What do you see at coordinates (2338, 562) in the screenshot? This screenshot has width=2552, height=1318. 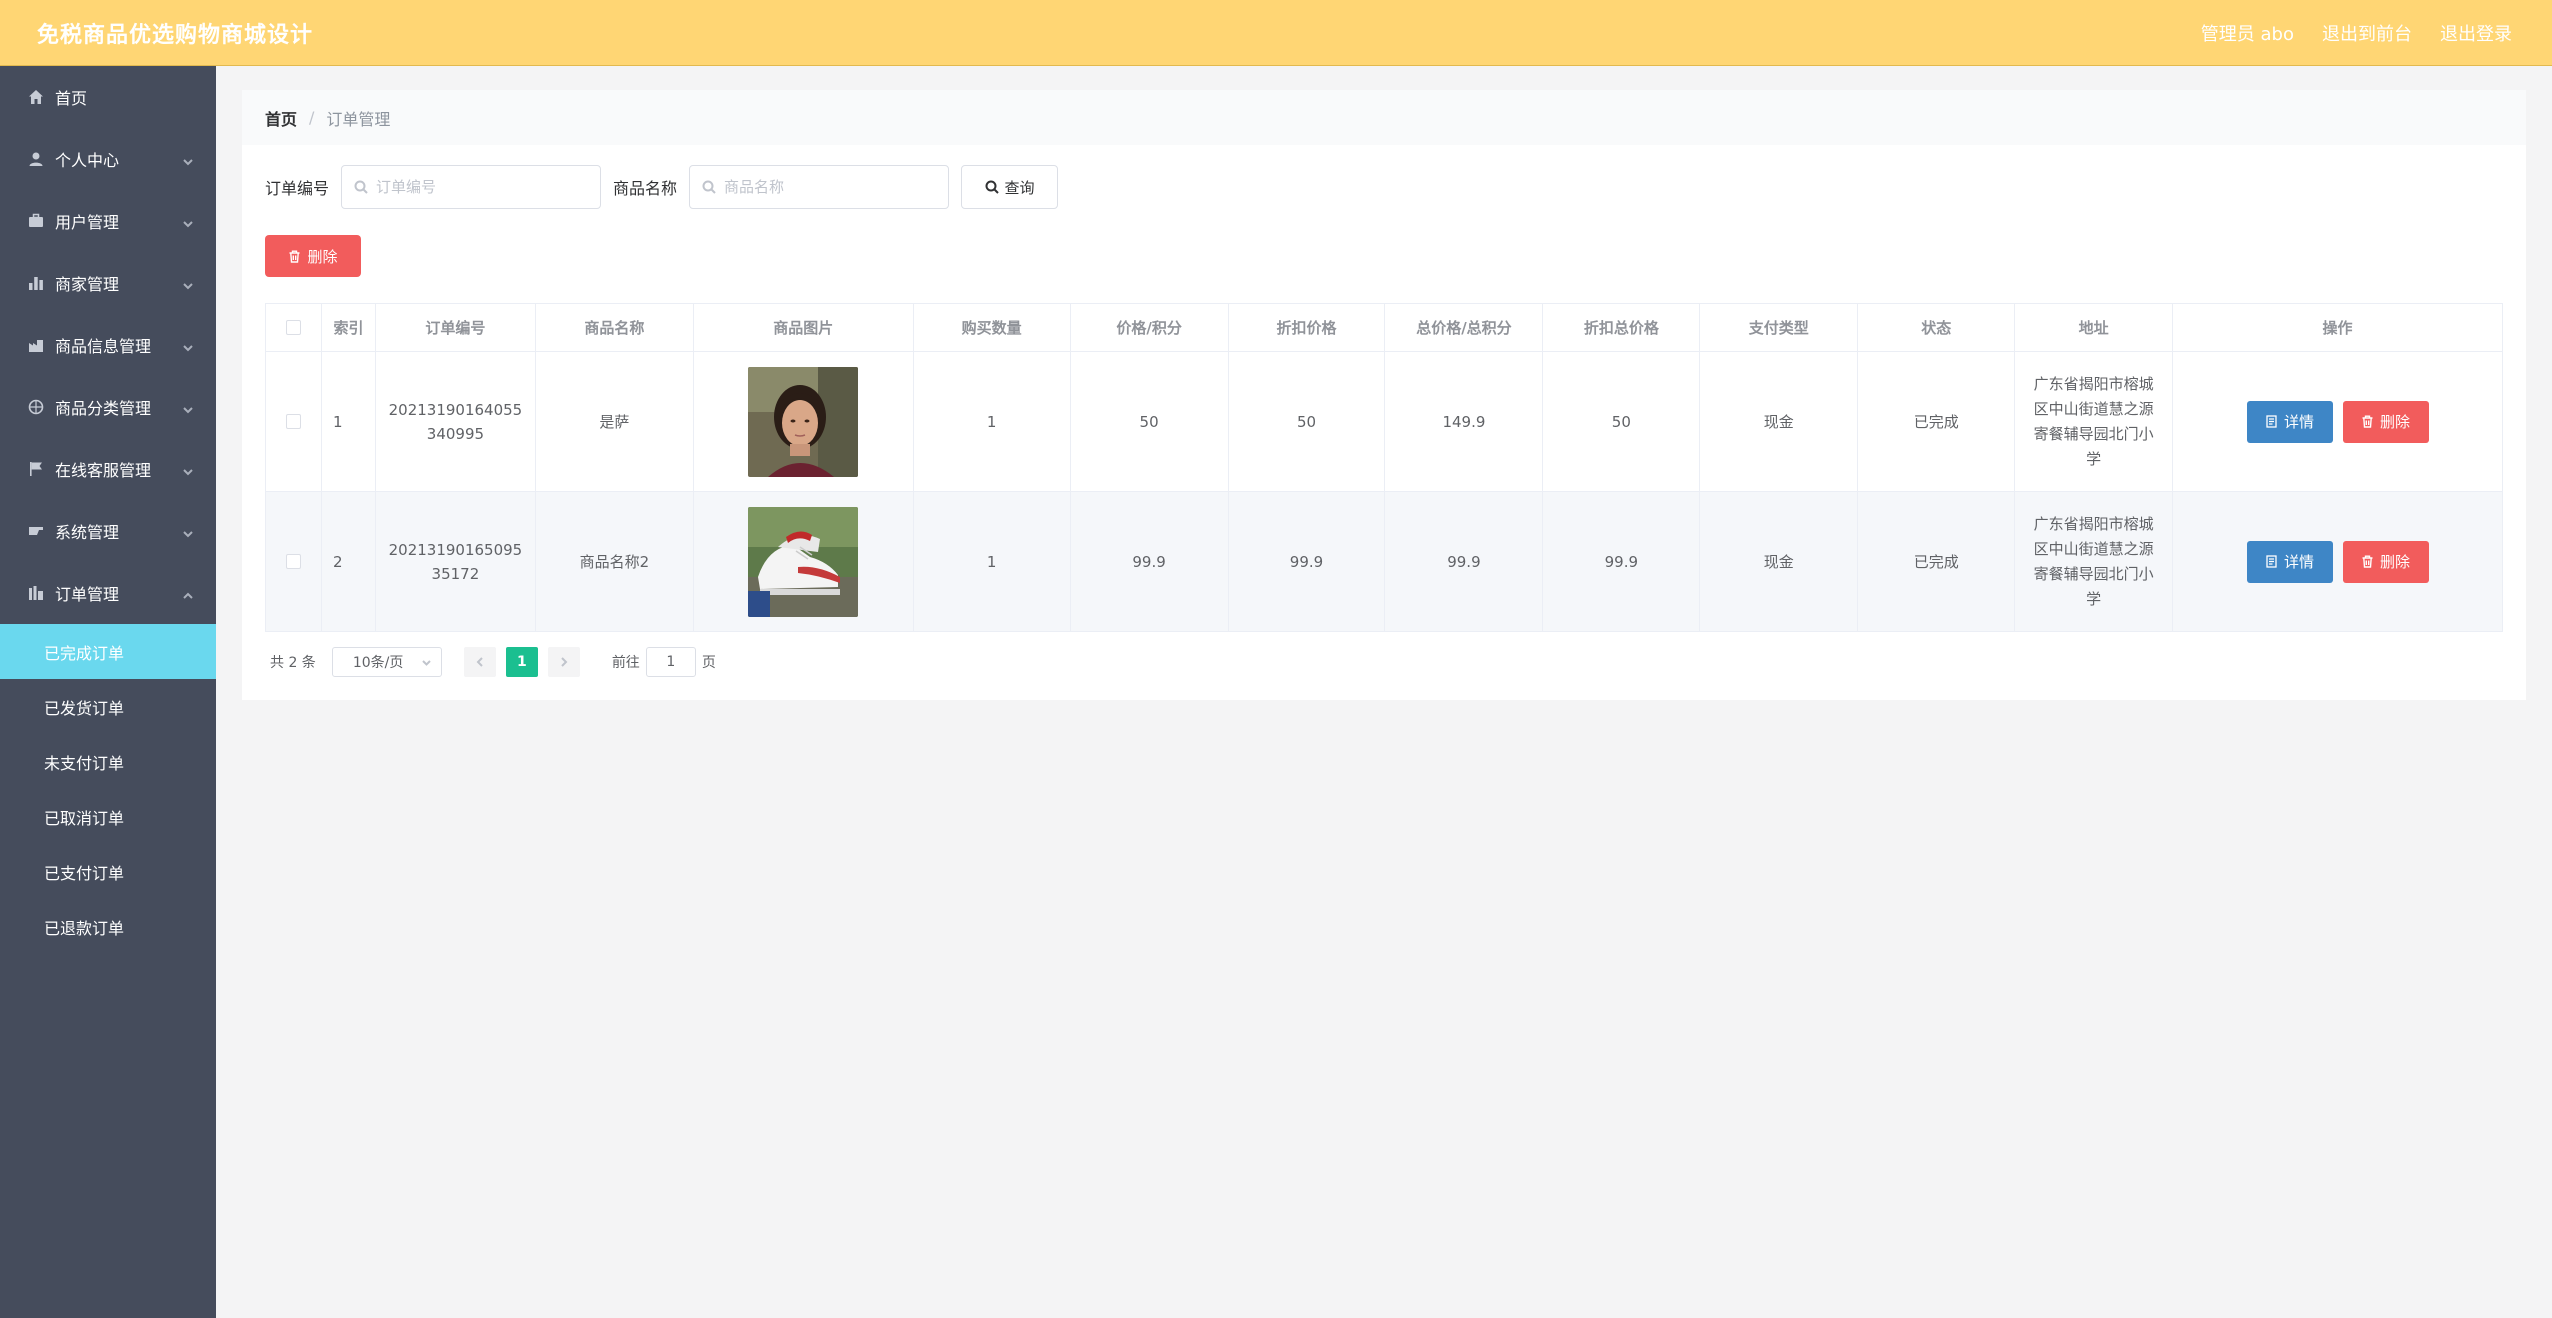 I see `cell-actions: 详情 删除` at bounding box center [2338, 562].